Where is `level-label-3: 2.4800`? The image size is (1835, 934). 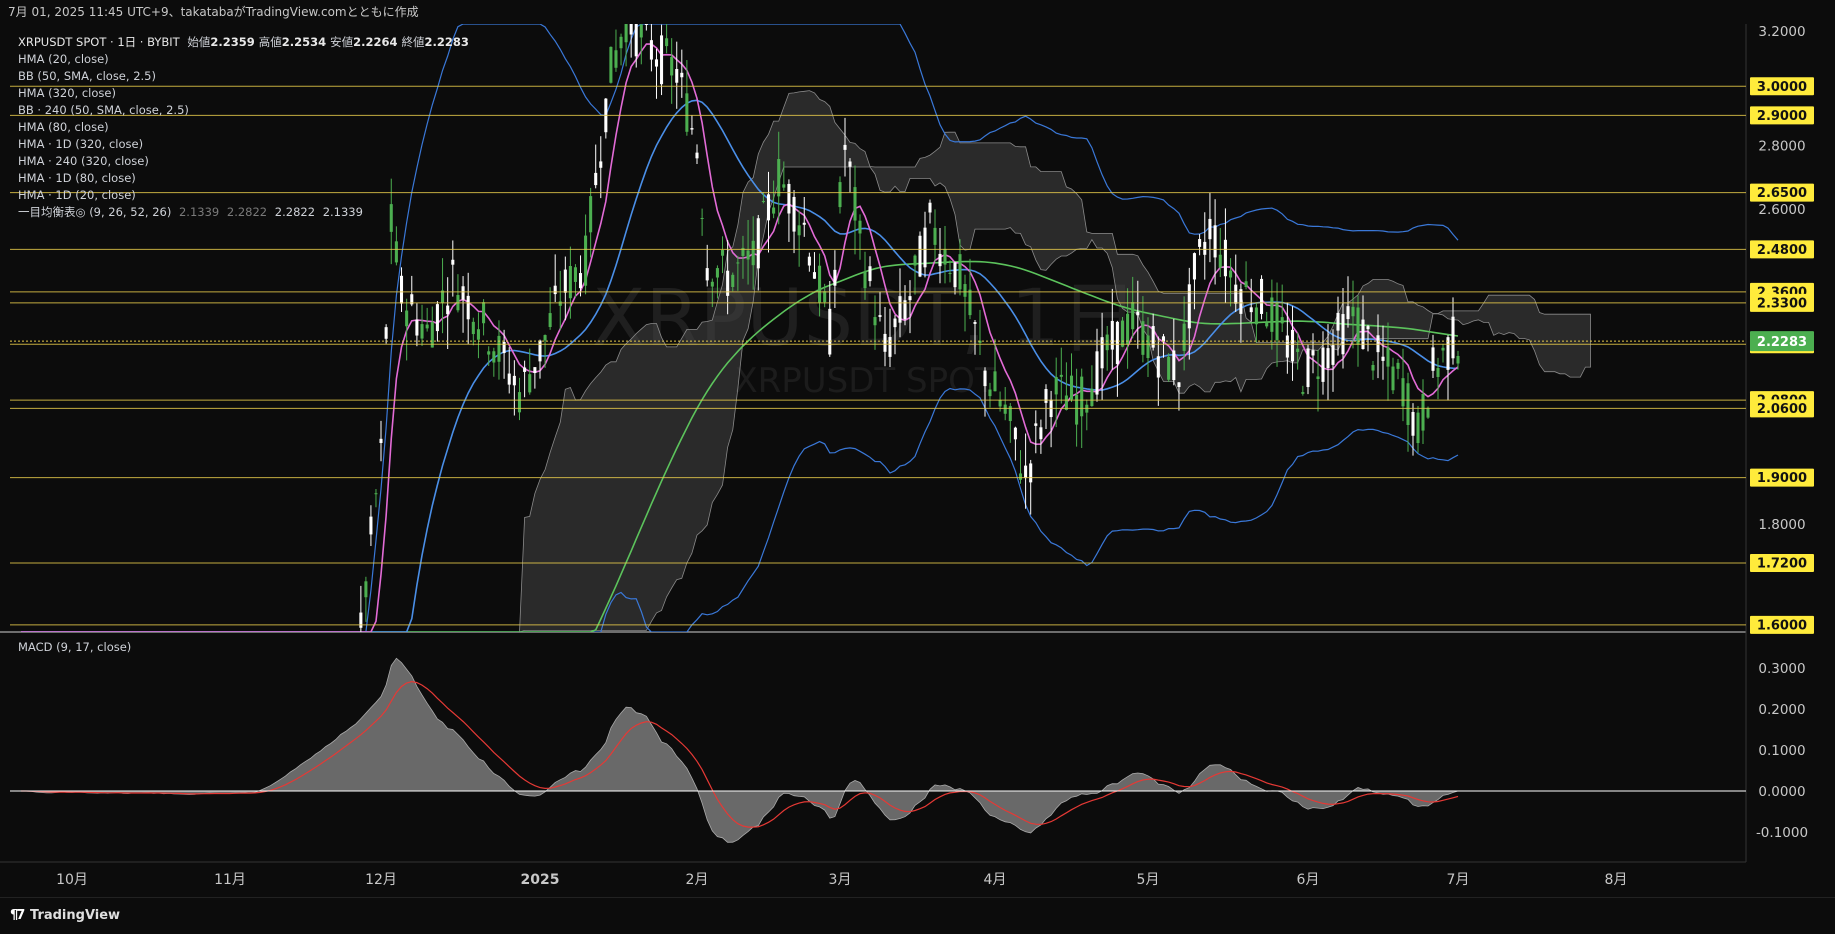 level-label-3: 2.4800 is located at coordinates (1782, 250).